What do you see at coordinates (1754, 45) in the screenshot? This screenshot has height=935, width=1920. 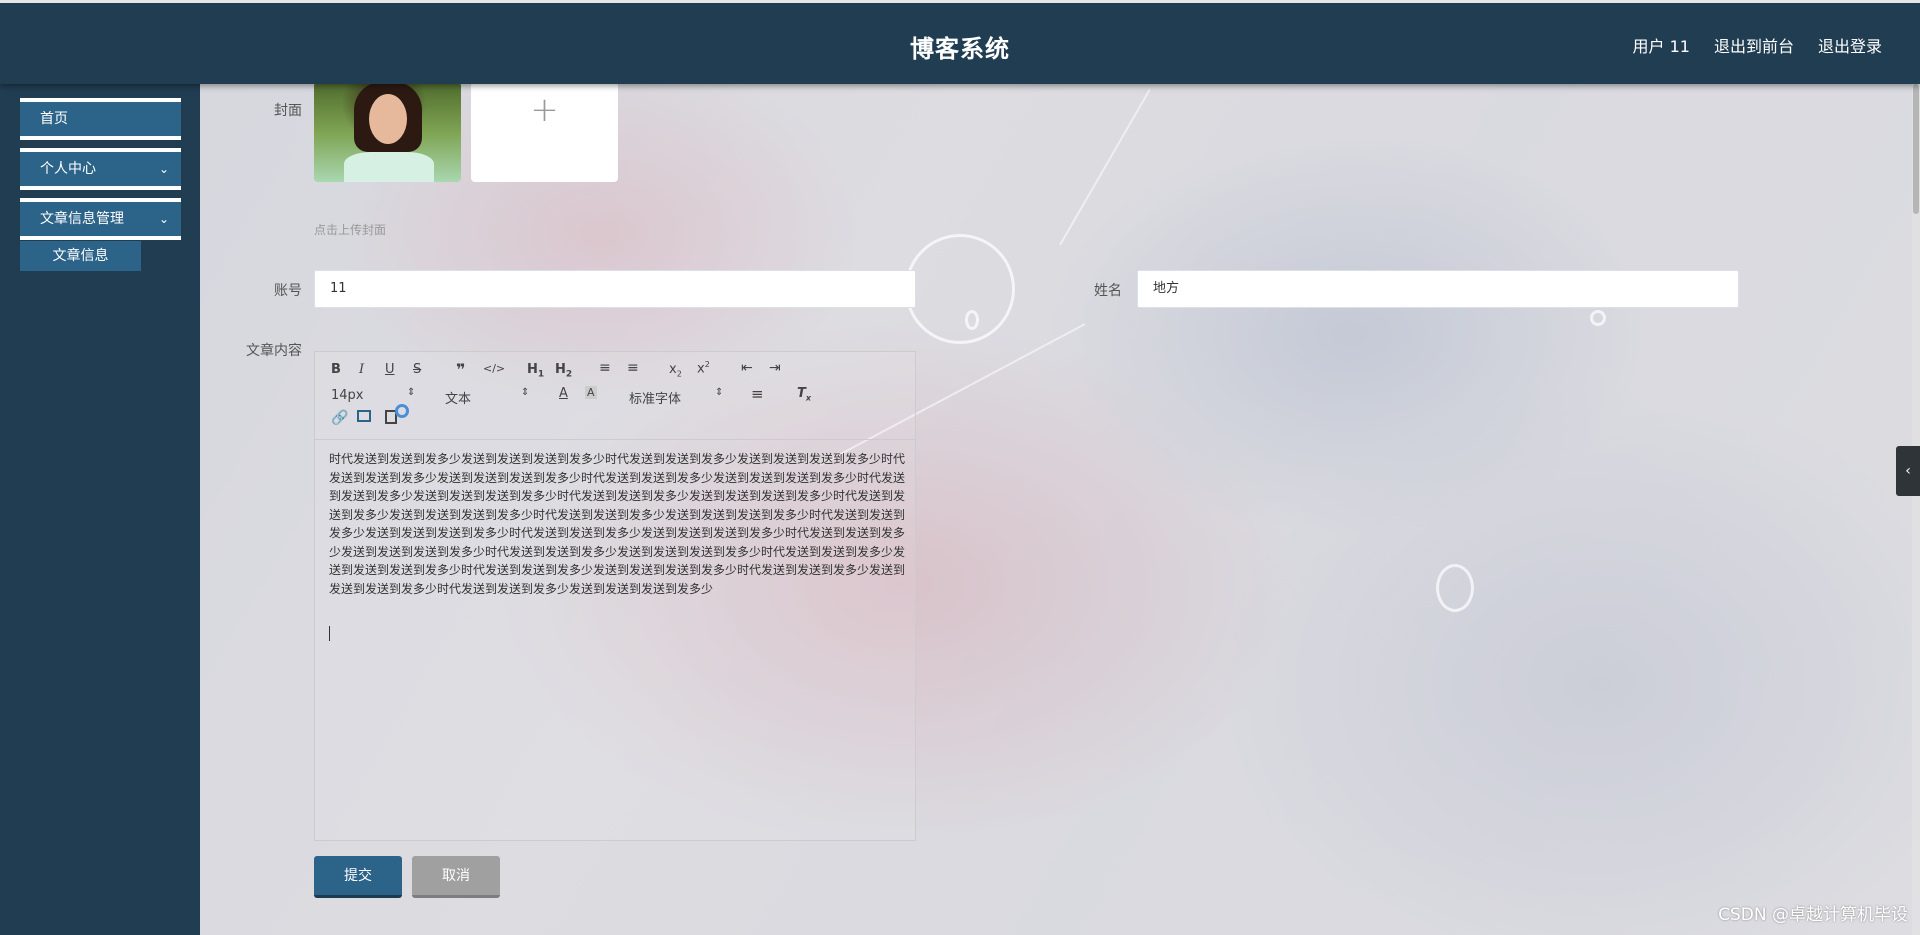 I see `exit-to-front-link: 退出到前台` at bounding box center [1754, 45].